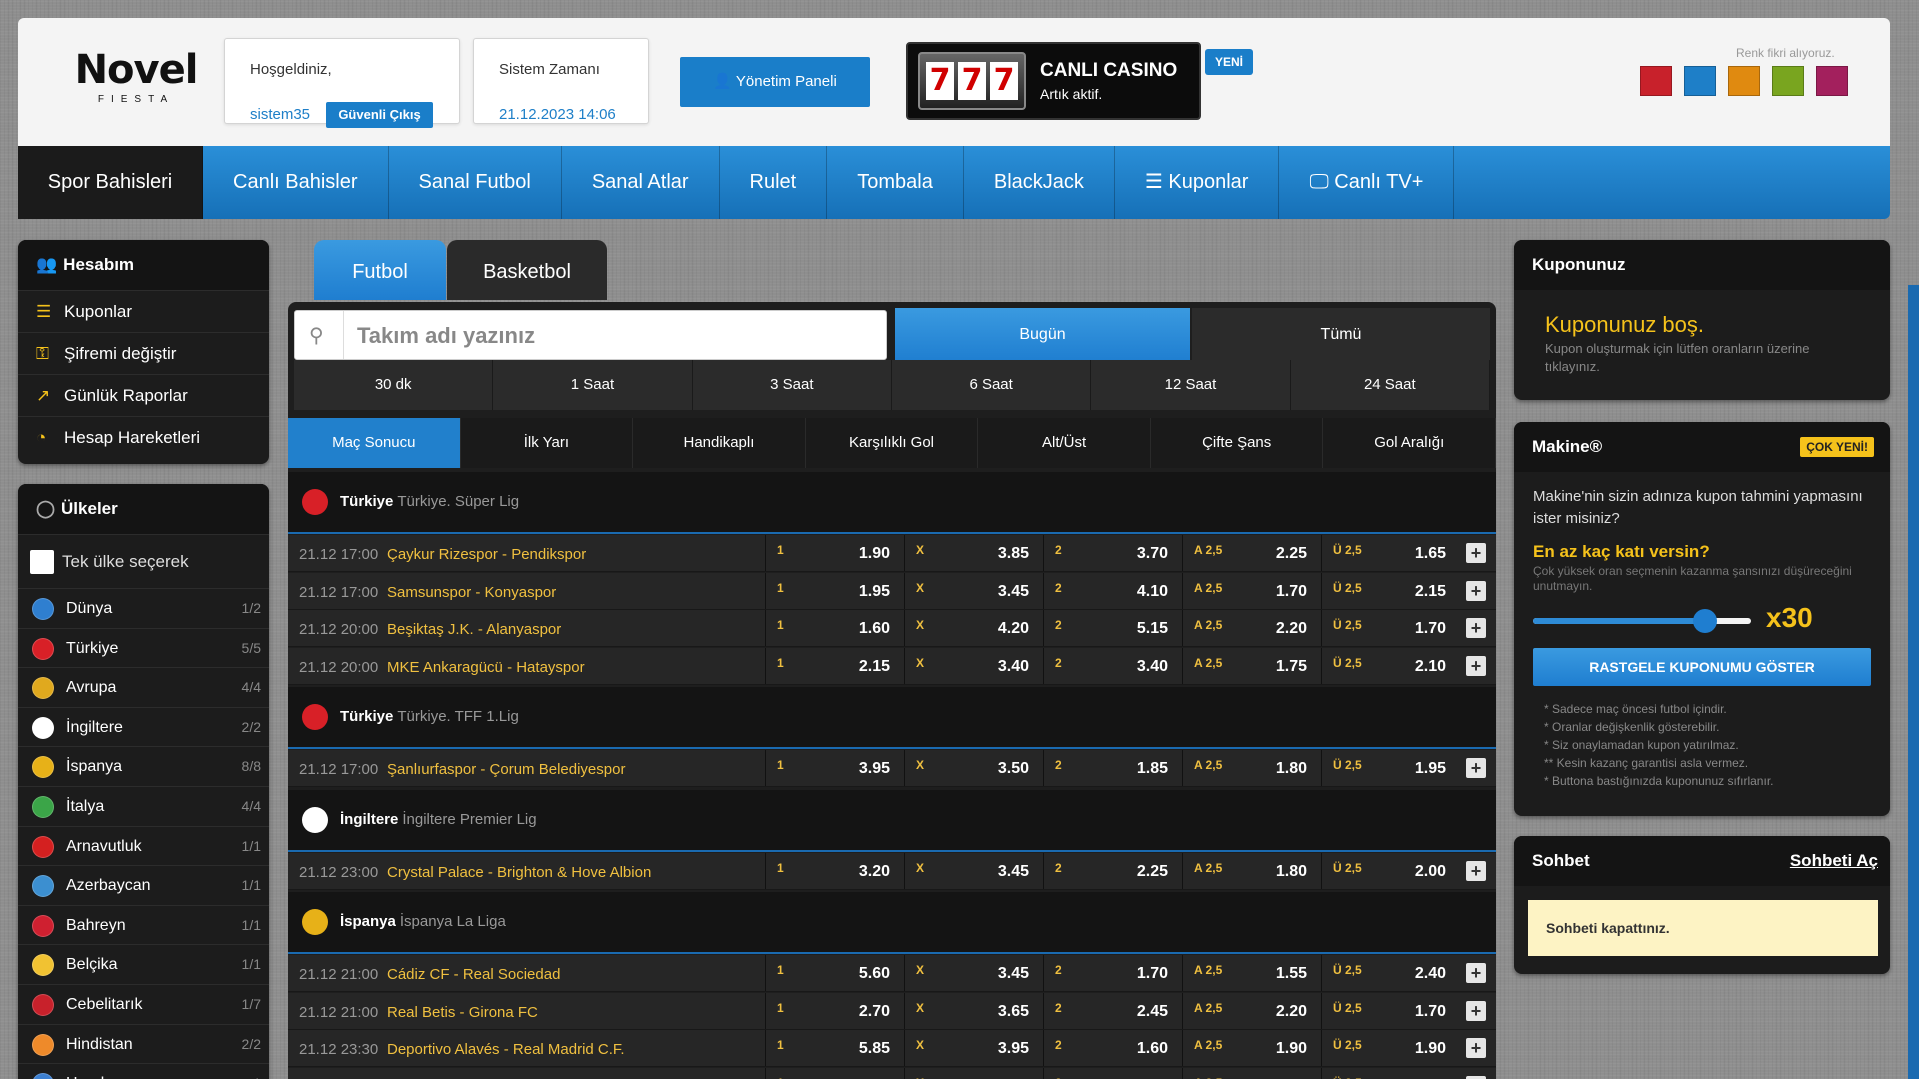  I want to click on odd-button: 1 5.60, so click(833, 973).